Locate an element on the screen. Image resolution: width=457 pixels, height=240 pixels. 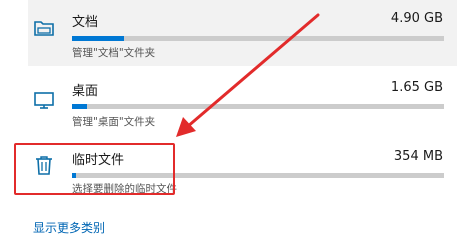
storage-item-size: 4.90 GB is located at coordinates (416, 18).